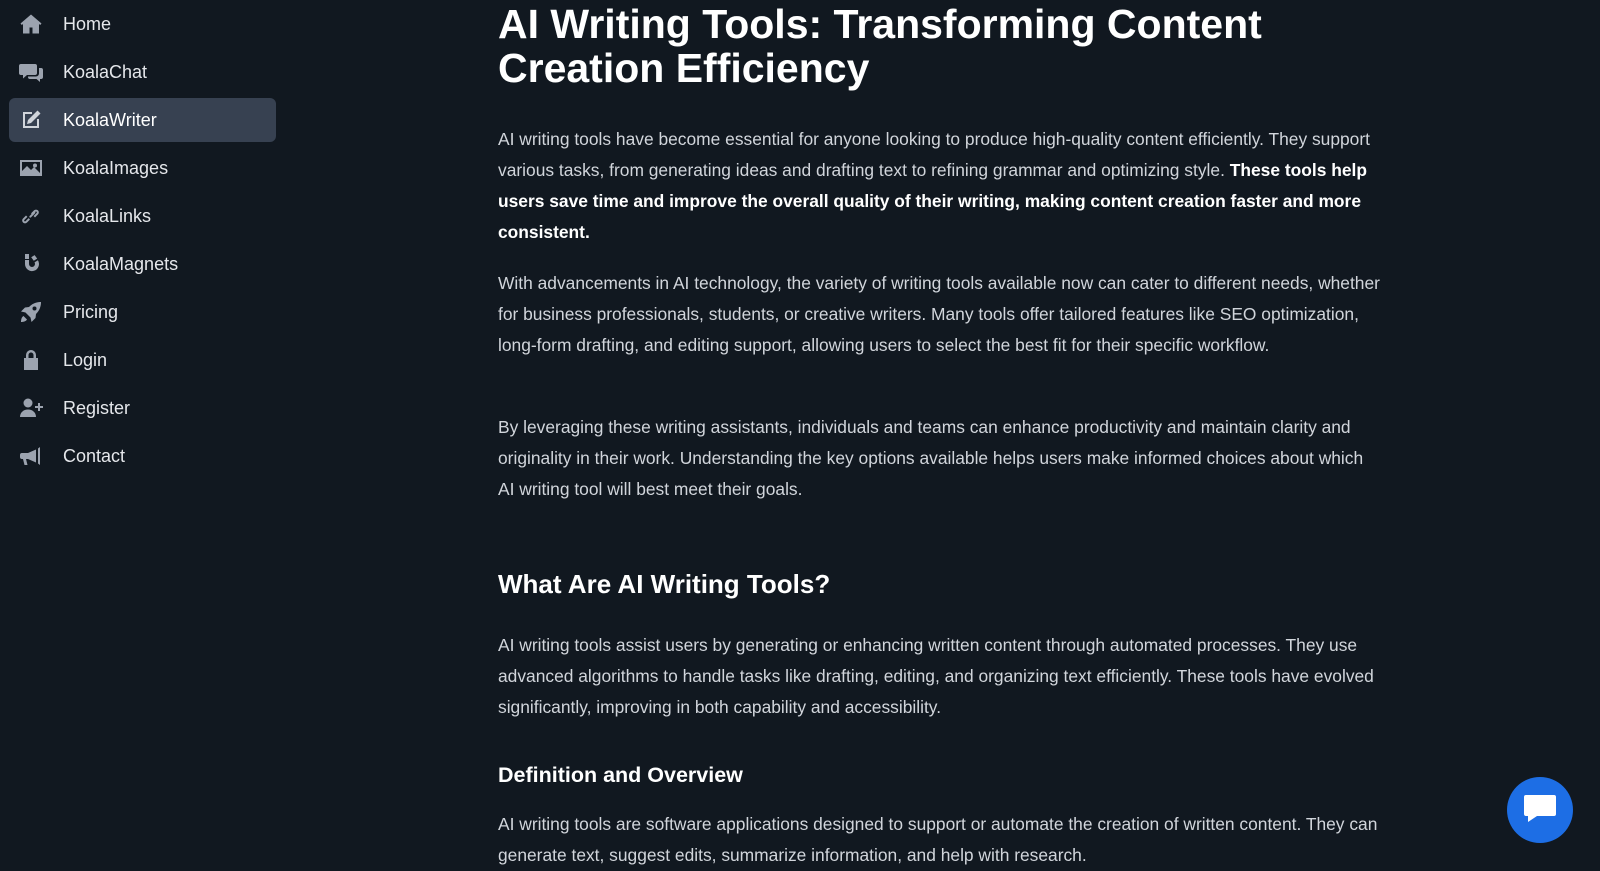 The image size is (1600, 871). Describe the element at coordinates (110, 120) in the screenshot. I see `sidebar-item-label: KoalaWriter` at that location.